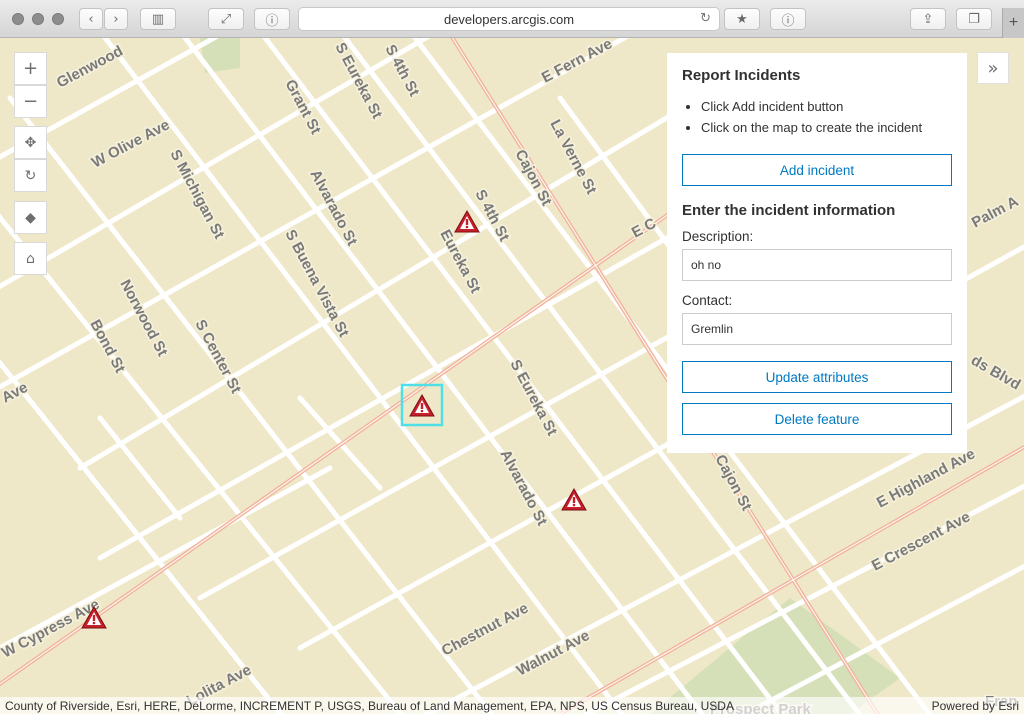 The height and width of the screenshot is (714, 1024). I want to click on forward-button: ›, so click(116, 19).